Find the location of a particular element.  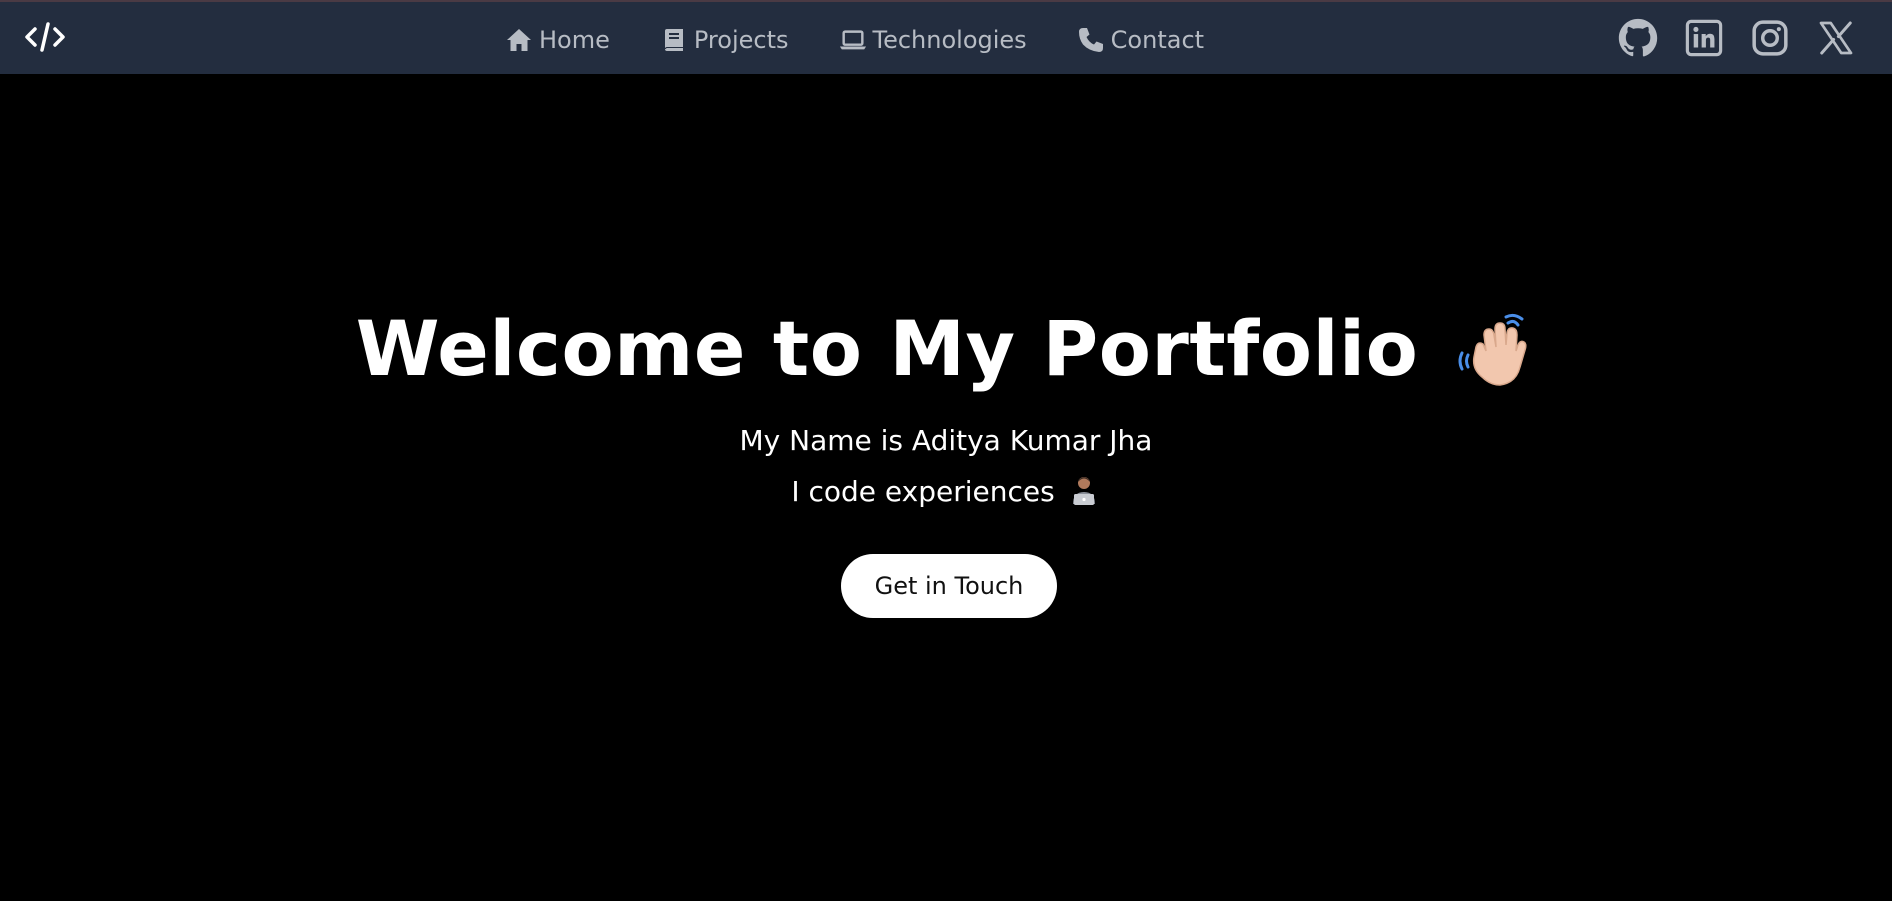

home-icon is located at coordinates (519, 40).